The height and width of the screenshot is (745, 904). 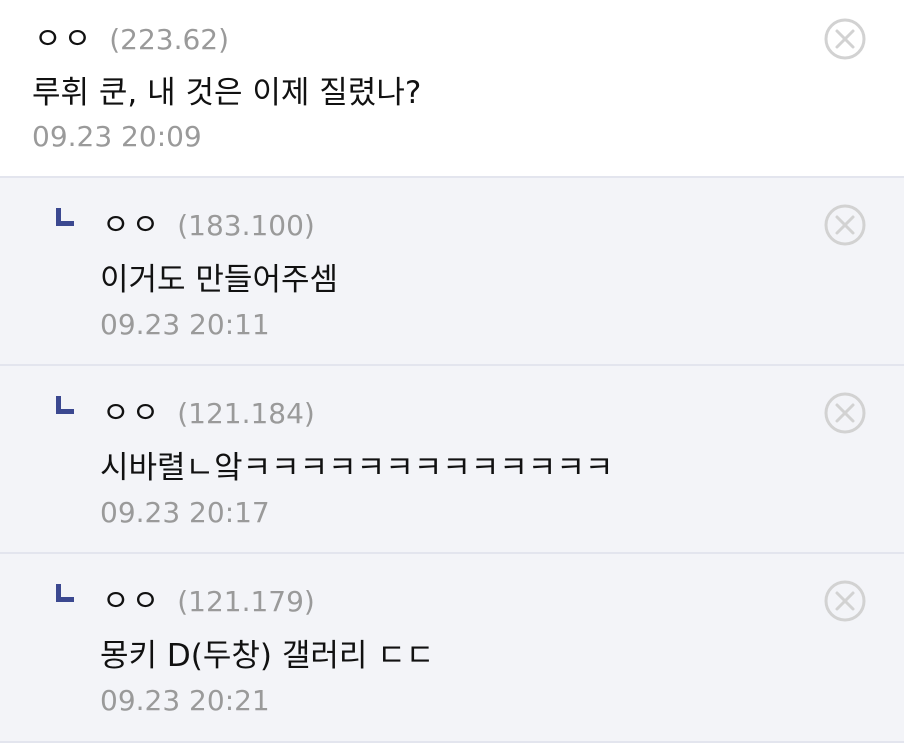 I want to click on reply-timestamp: 09.23 20:21, so click(x=185, y=700).